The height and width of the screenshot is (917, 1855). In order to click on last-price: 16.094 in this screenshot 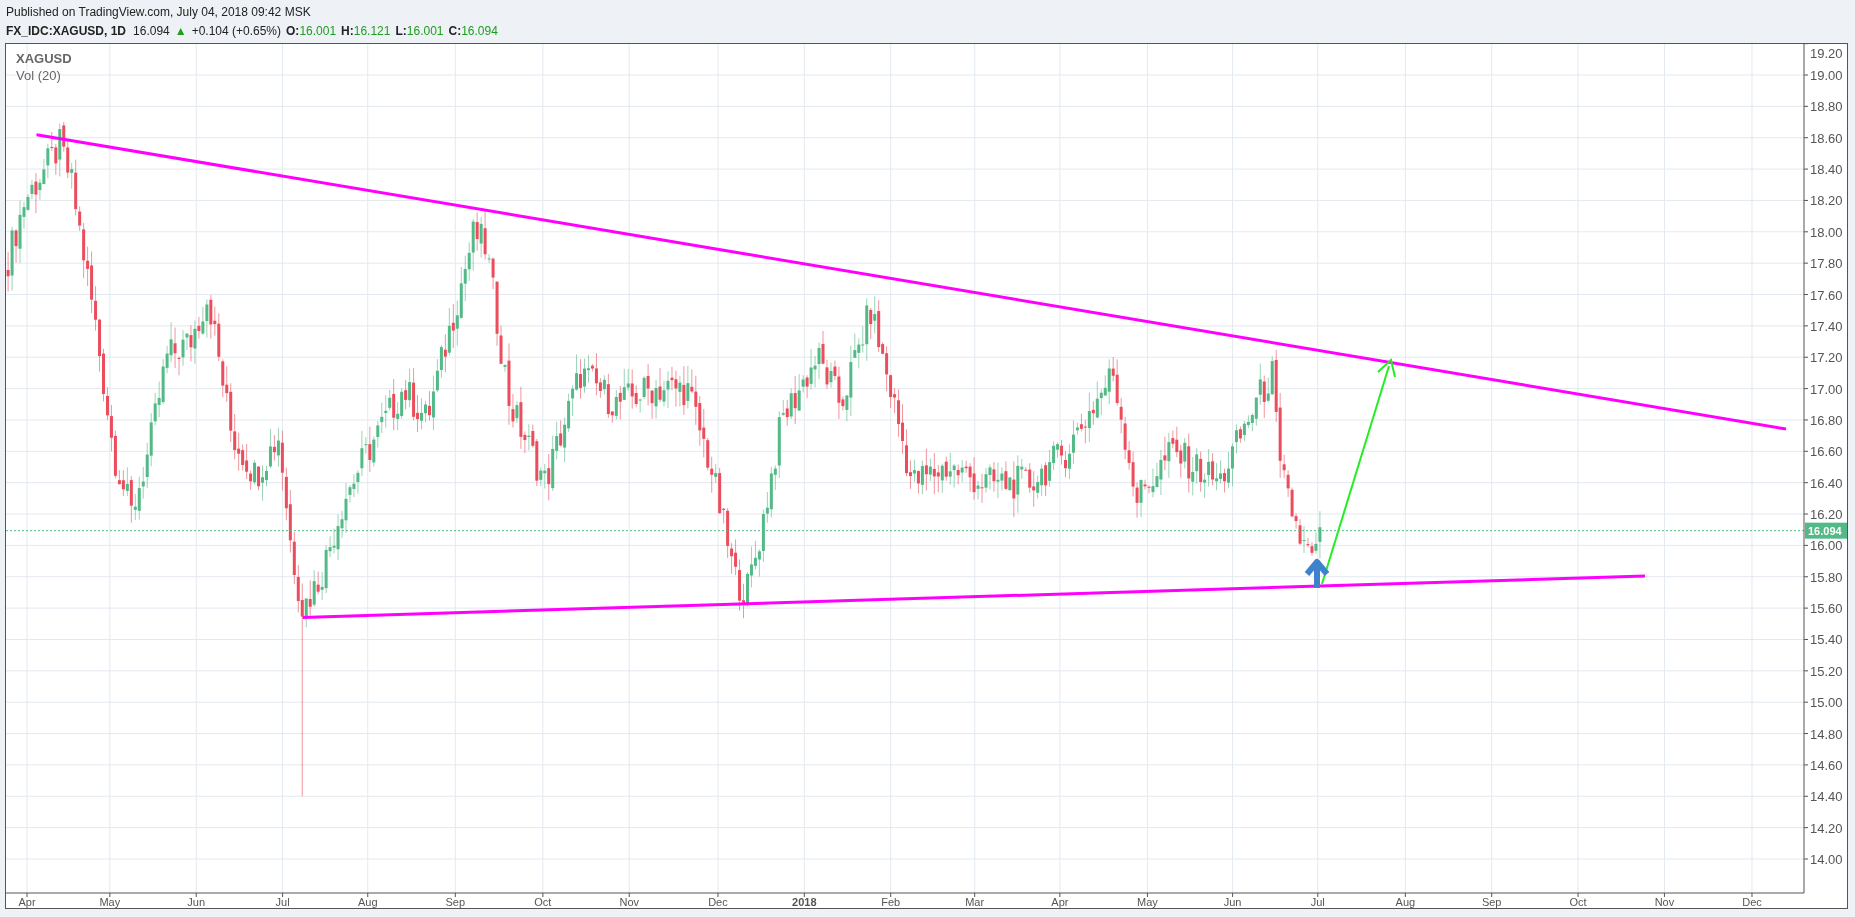, I will do `click(151, 31)`.